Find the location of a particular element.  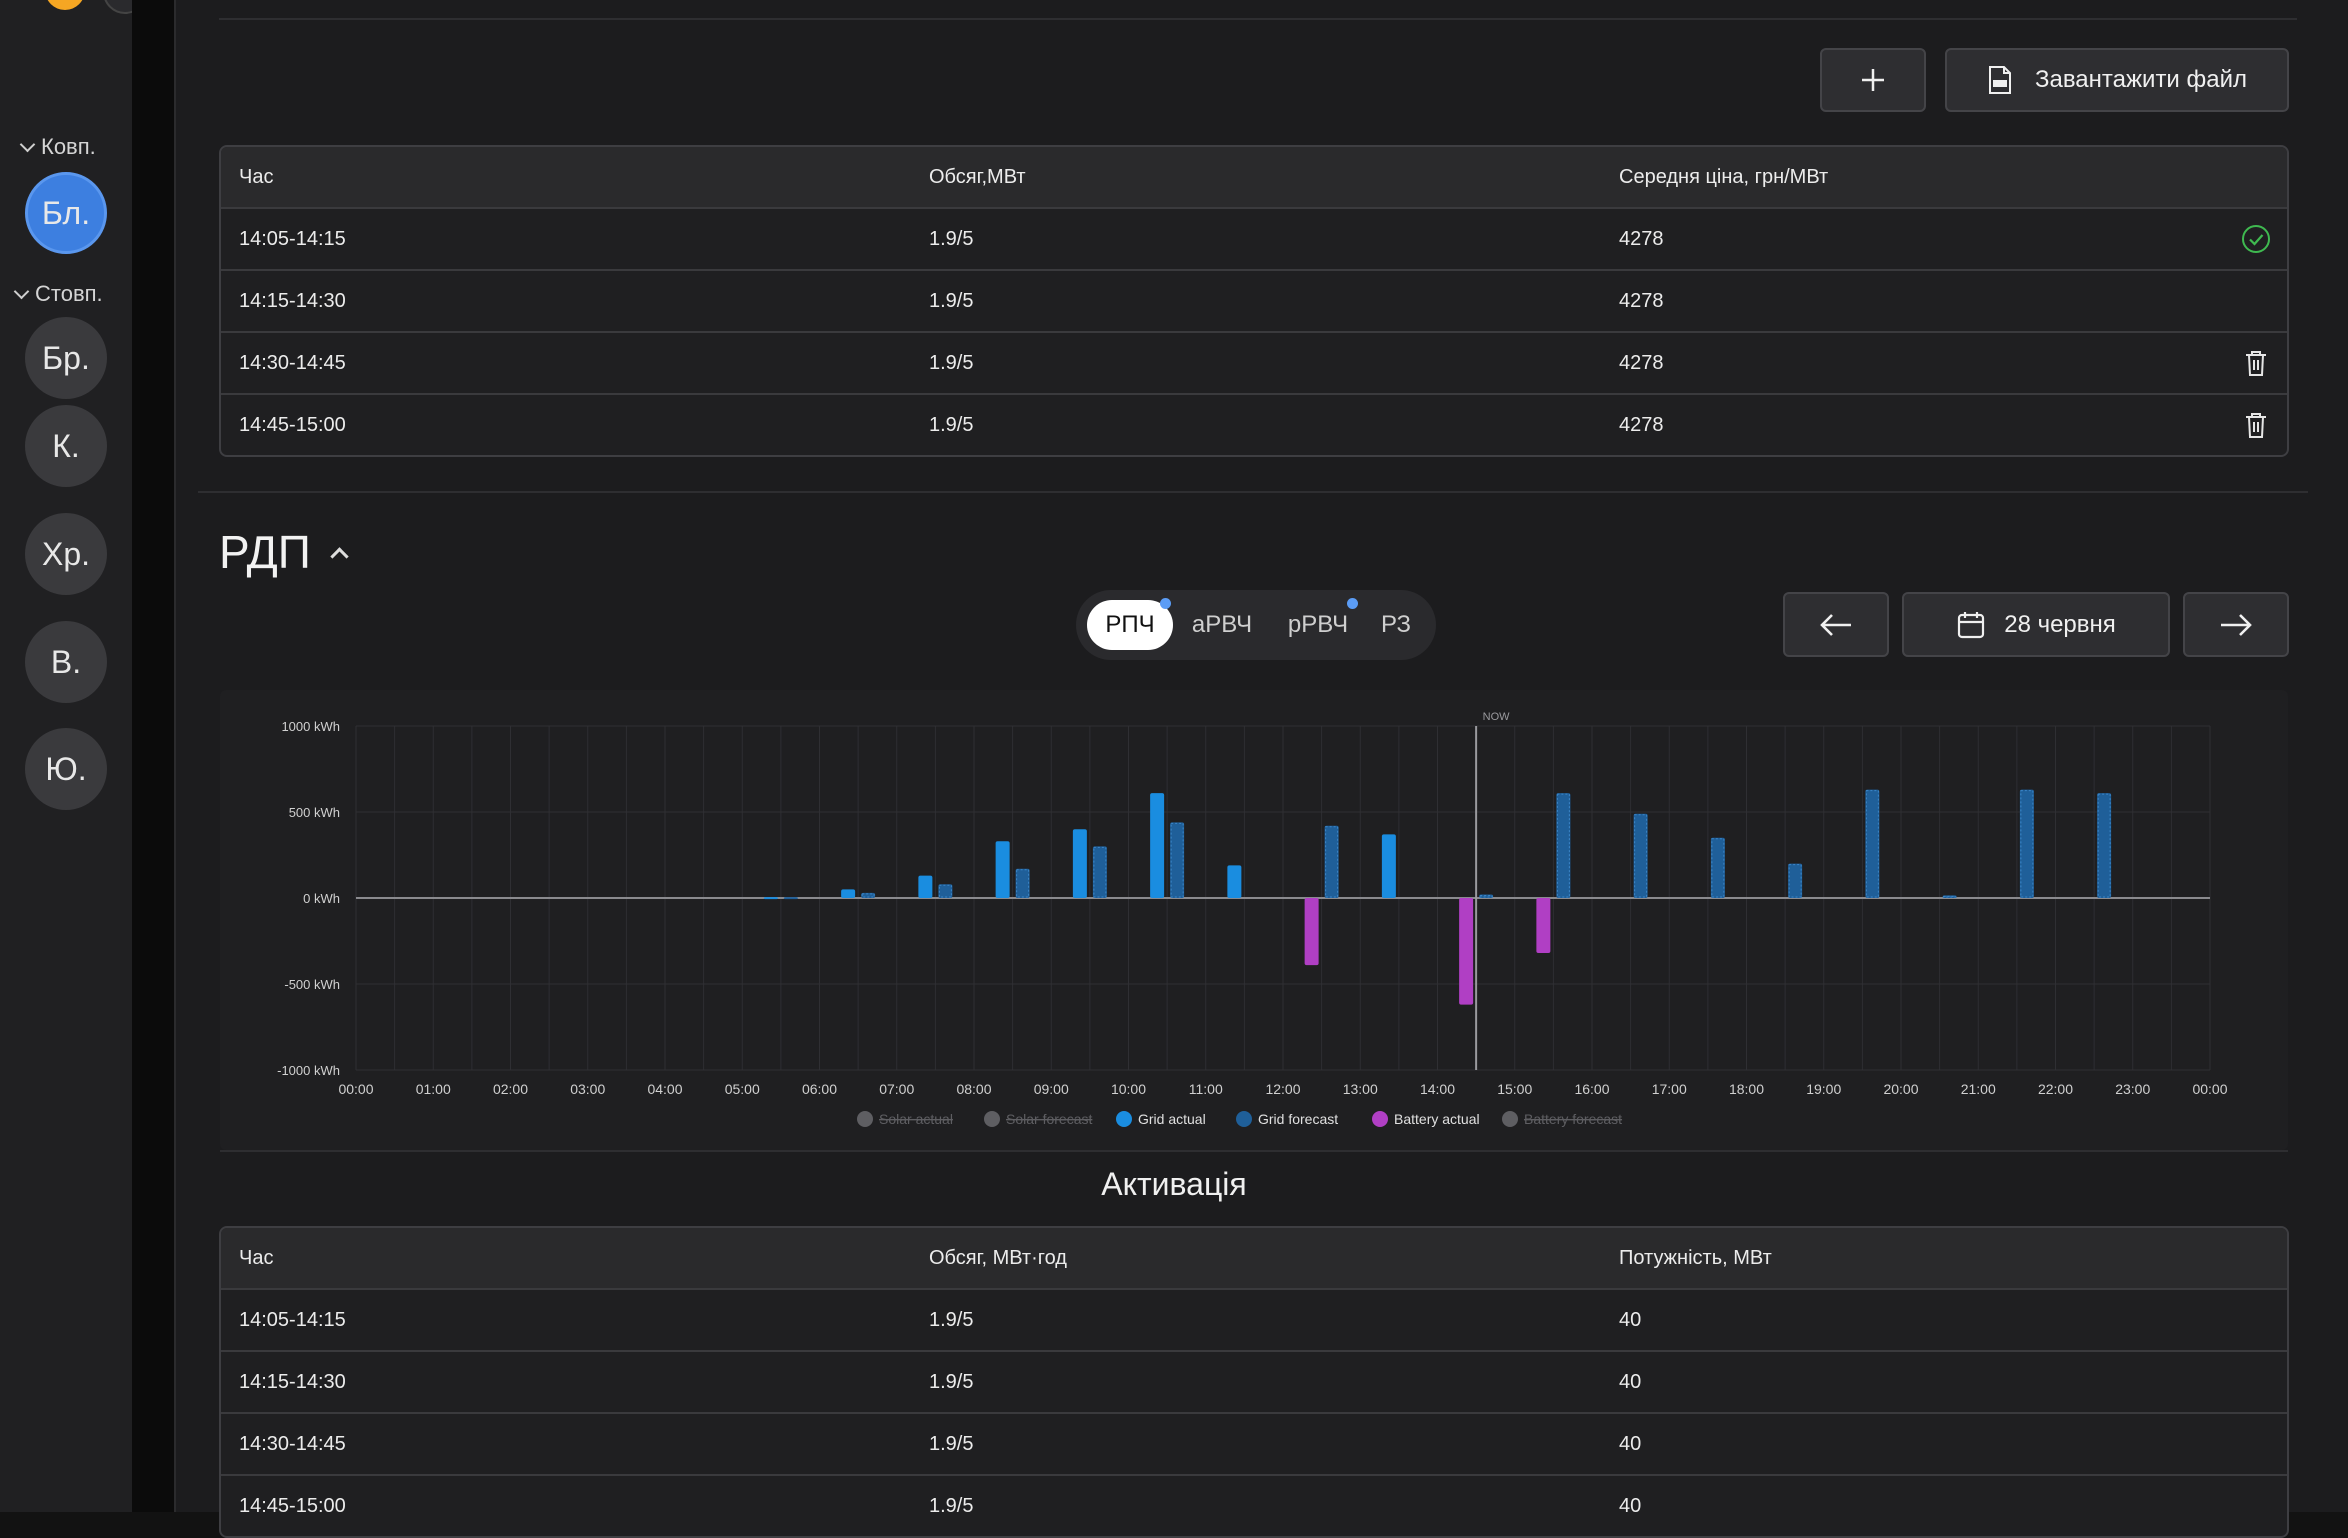

x-tick-label: 06:00 is located at coordinates (819, 1089).